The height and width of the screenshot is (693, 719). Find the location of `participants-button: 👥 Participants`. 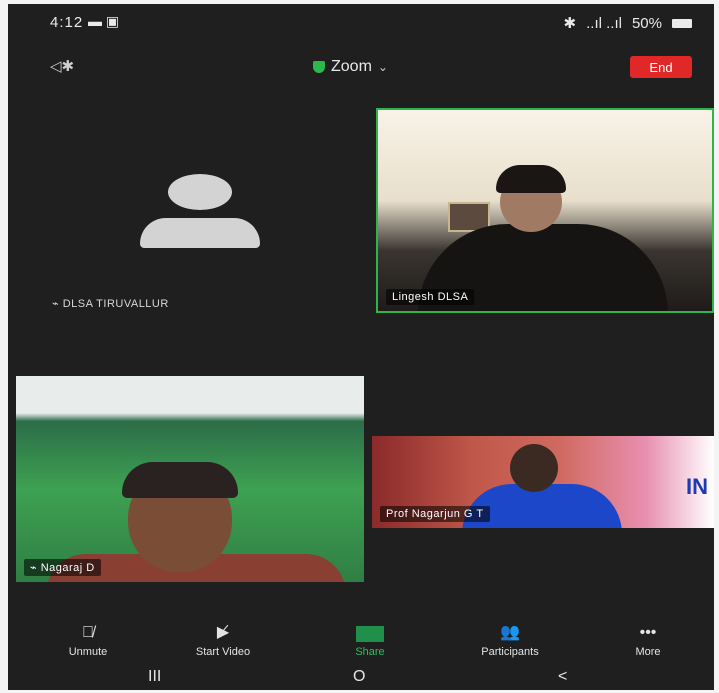

participants-button: 👥 Participants is located at coordinates (510, 641).